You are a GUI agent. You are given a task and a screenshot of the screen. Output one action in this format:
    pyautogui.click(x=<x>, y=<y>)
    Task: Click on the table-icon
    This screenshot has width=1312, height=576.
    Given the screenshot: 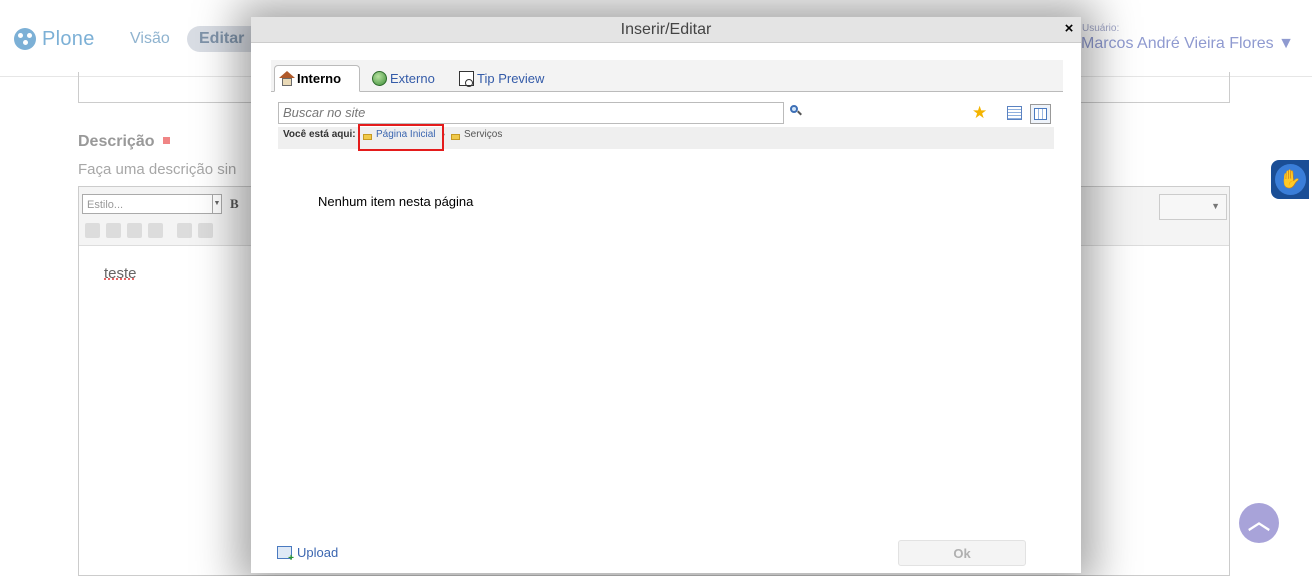 What is the action you would take?
    pyautogui.click(x=184, y=230)
    